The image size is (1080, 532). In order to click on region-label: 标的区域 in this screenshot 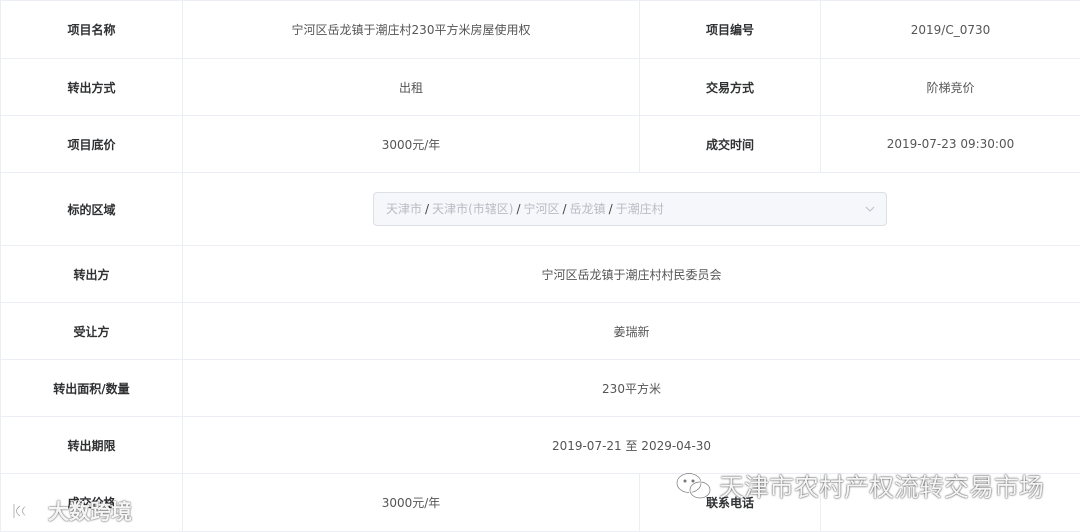, I will do `click(91, 209)`.